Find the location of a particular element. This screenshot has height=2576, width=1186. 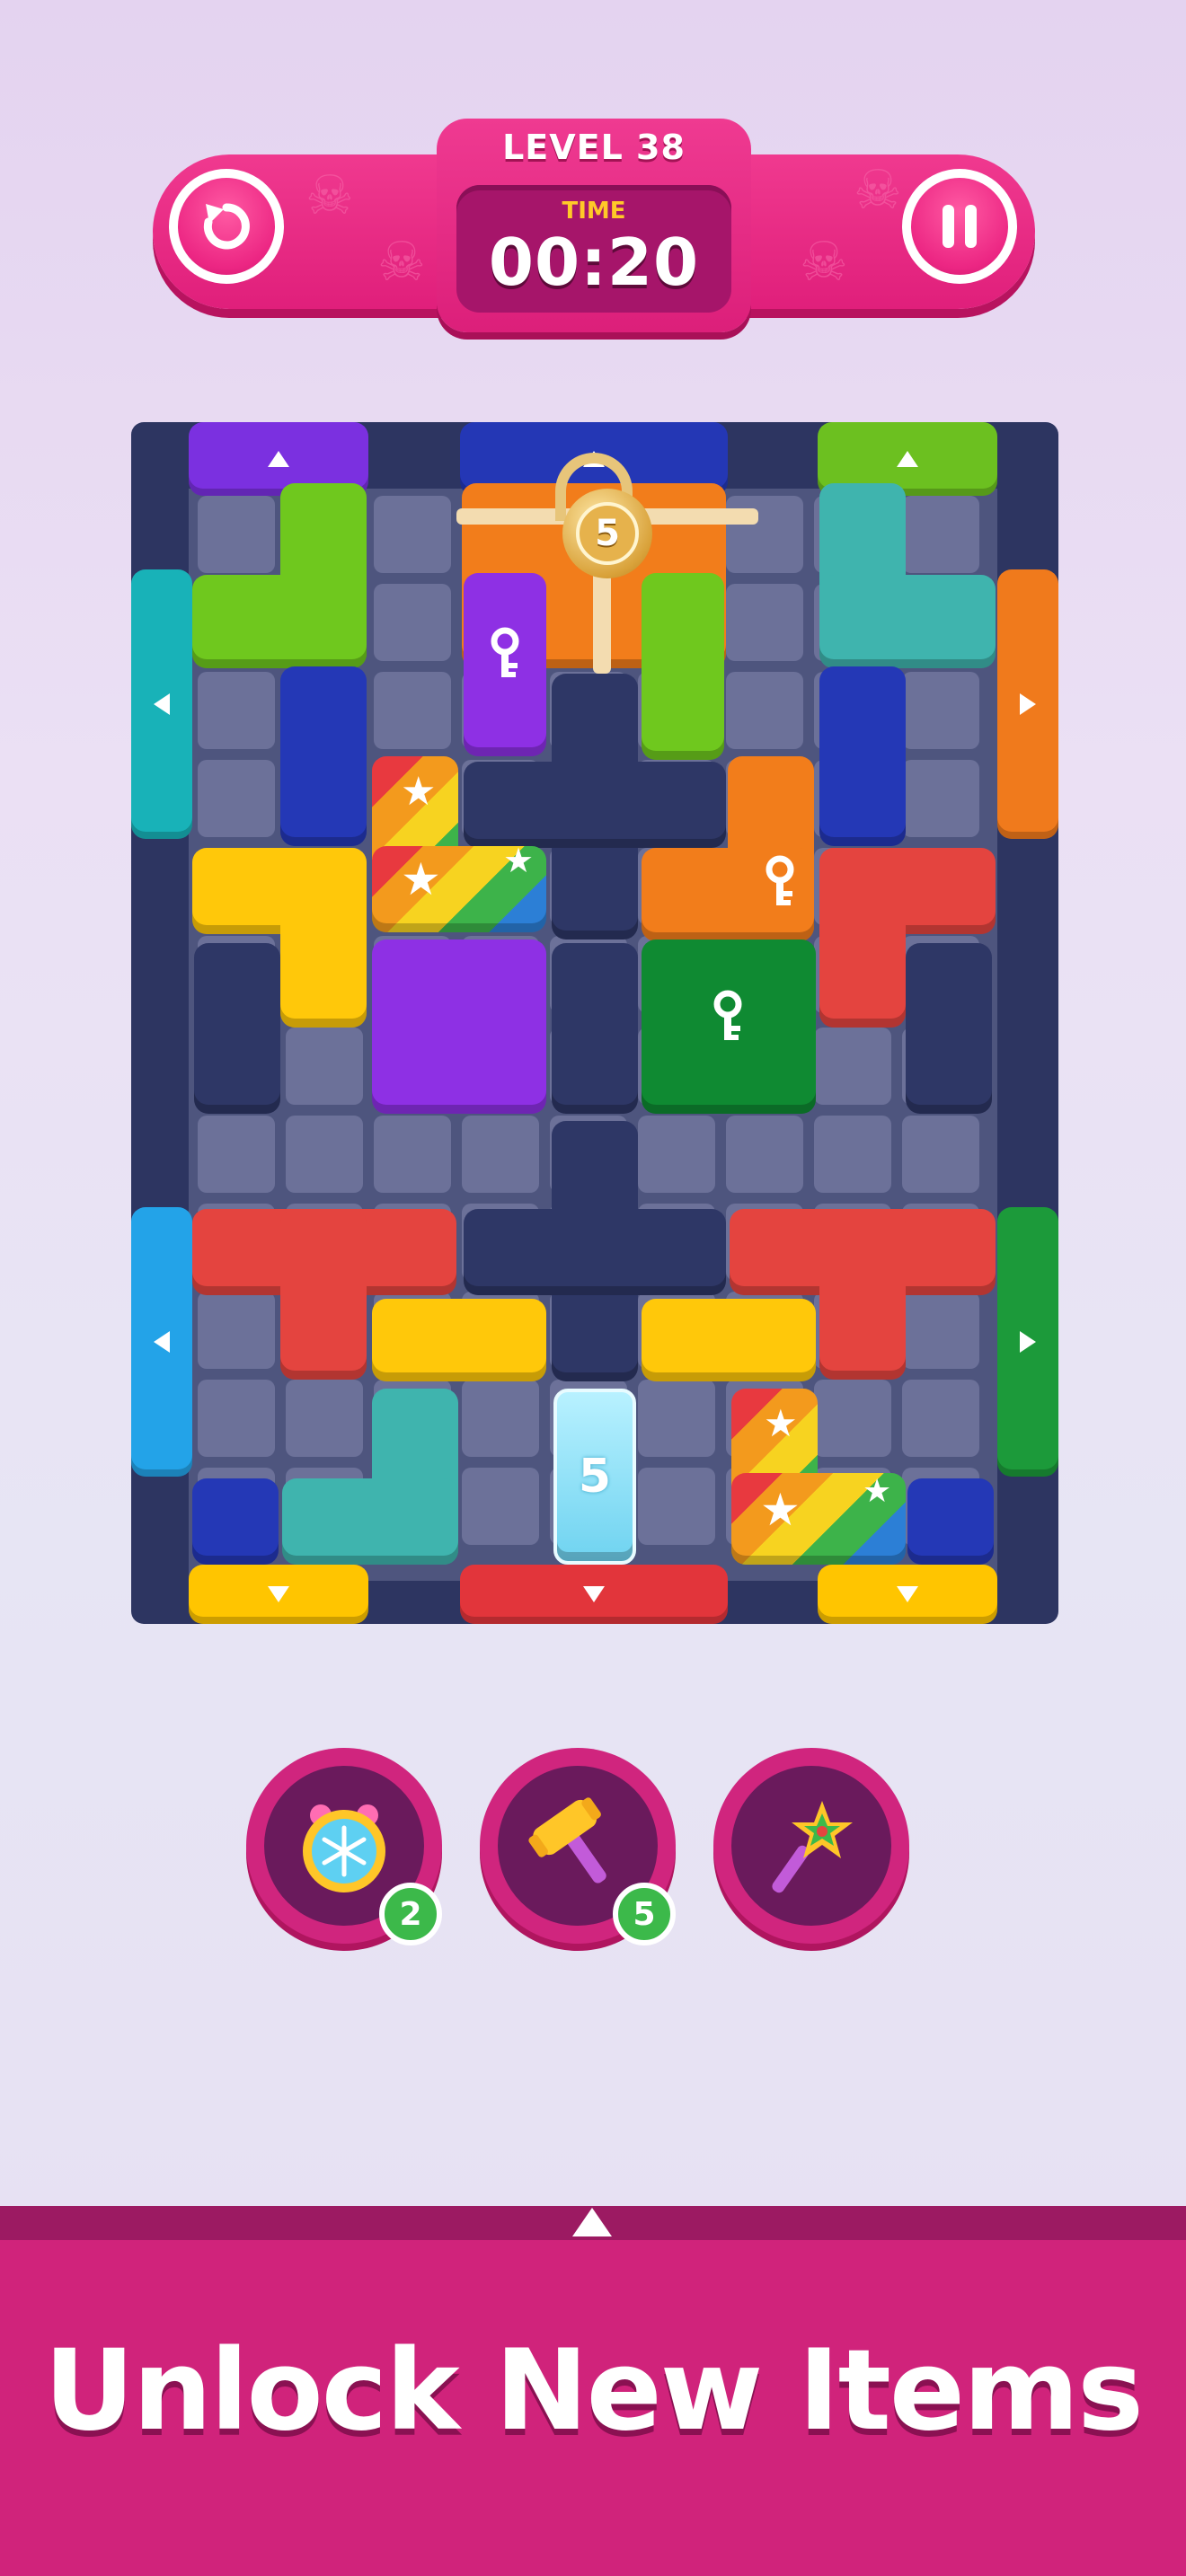

lock-counter: 5 is located at coordinates (607, 533).